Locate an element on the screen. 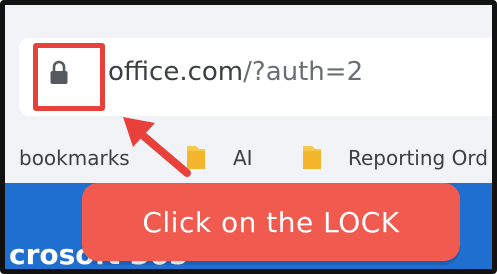  lock-highlight-box is located at coordinates (69, 77).